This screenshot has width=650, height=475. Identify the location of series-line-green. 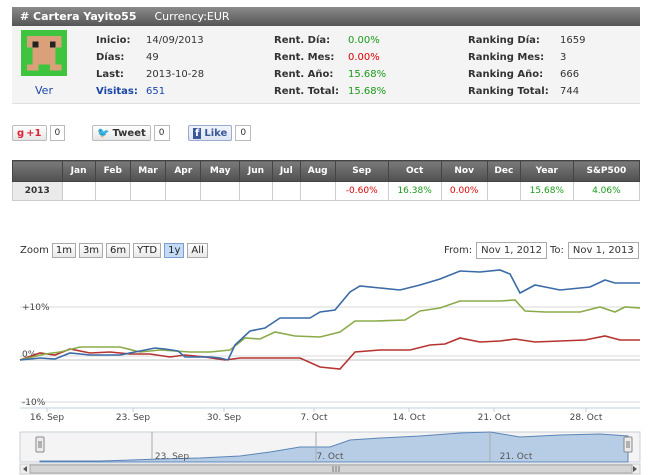
(330, 330).